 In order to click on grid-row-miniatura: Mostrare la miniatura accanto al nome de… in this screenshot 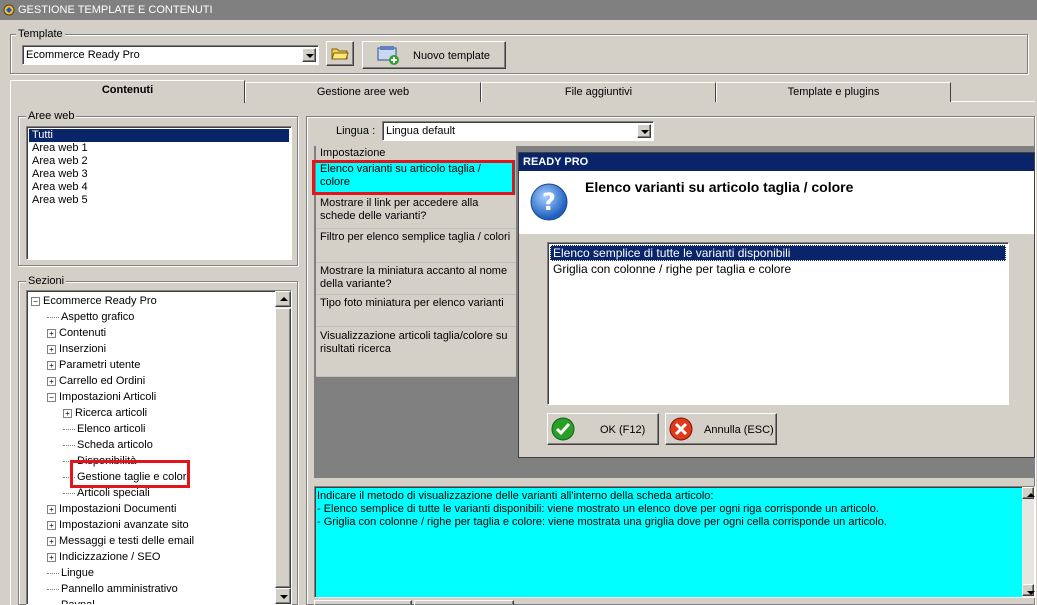, I will do `click(416, 279)`.